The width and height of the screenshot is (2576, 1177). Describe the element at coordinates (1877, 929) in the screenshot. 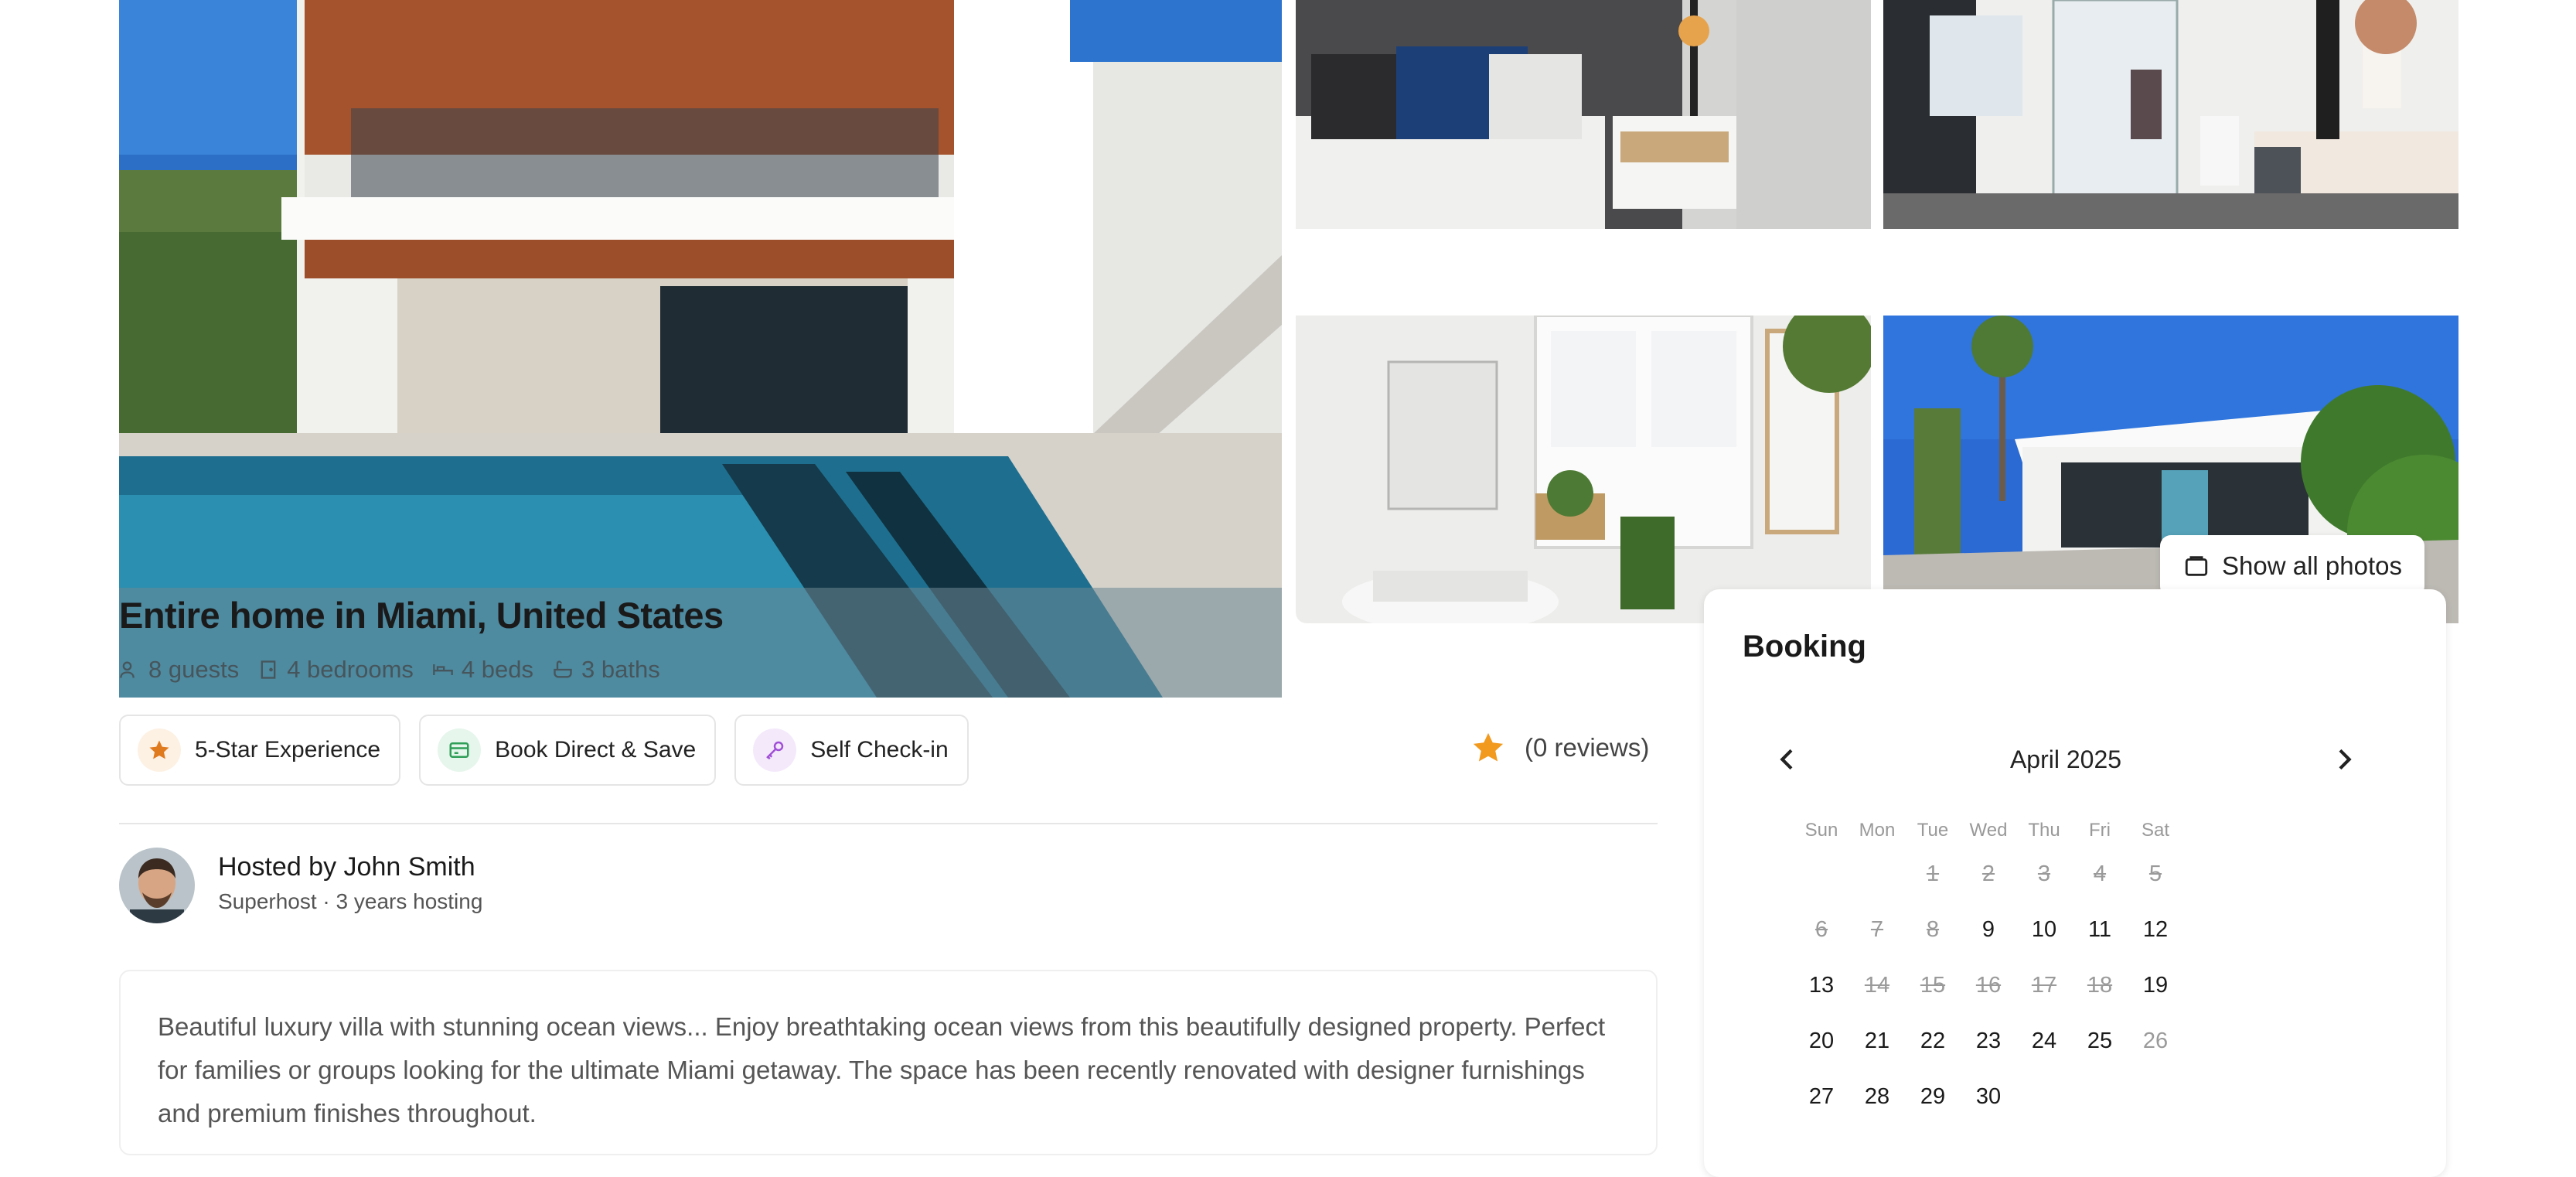

I see `calendar-day: 7` at that location.